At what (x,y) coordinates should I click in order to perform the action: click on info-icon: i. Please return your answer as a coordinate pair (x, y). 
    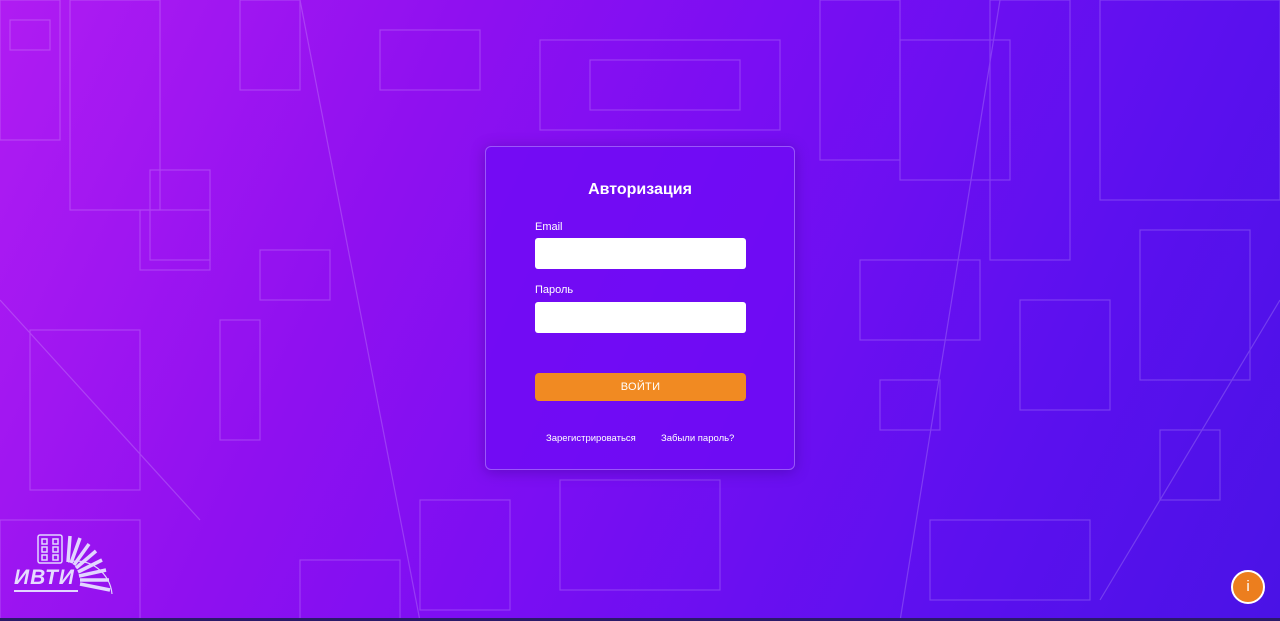
    Looking at the image, I should click on (1248, 586).